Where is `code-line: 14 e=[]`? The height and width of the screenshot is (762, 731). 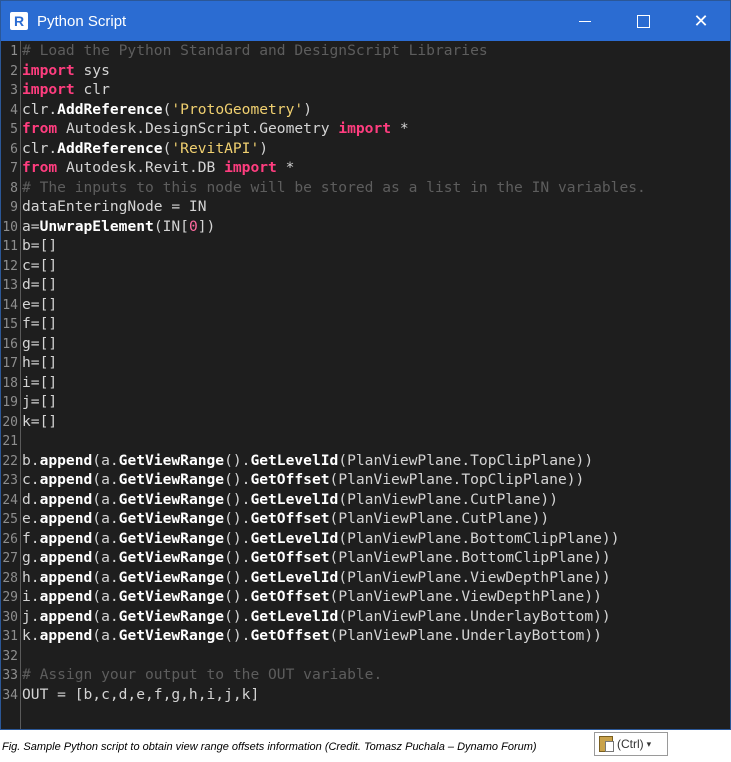
code-line: 14 e=[] is located at coordinates (29, 305).